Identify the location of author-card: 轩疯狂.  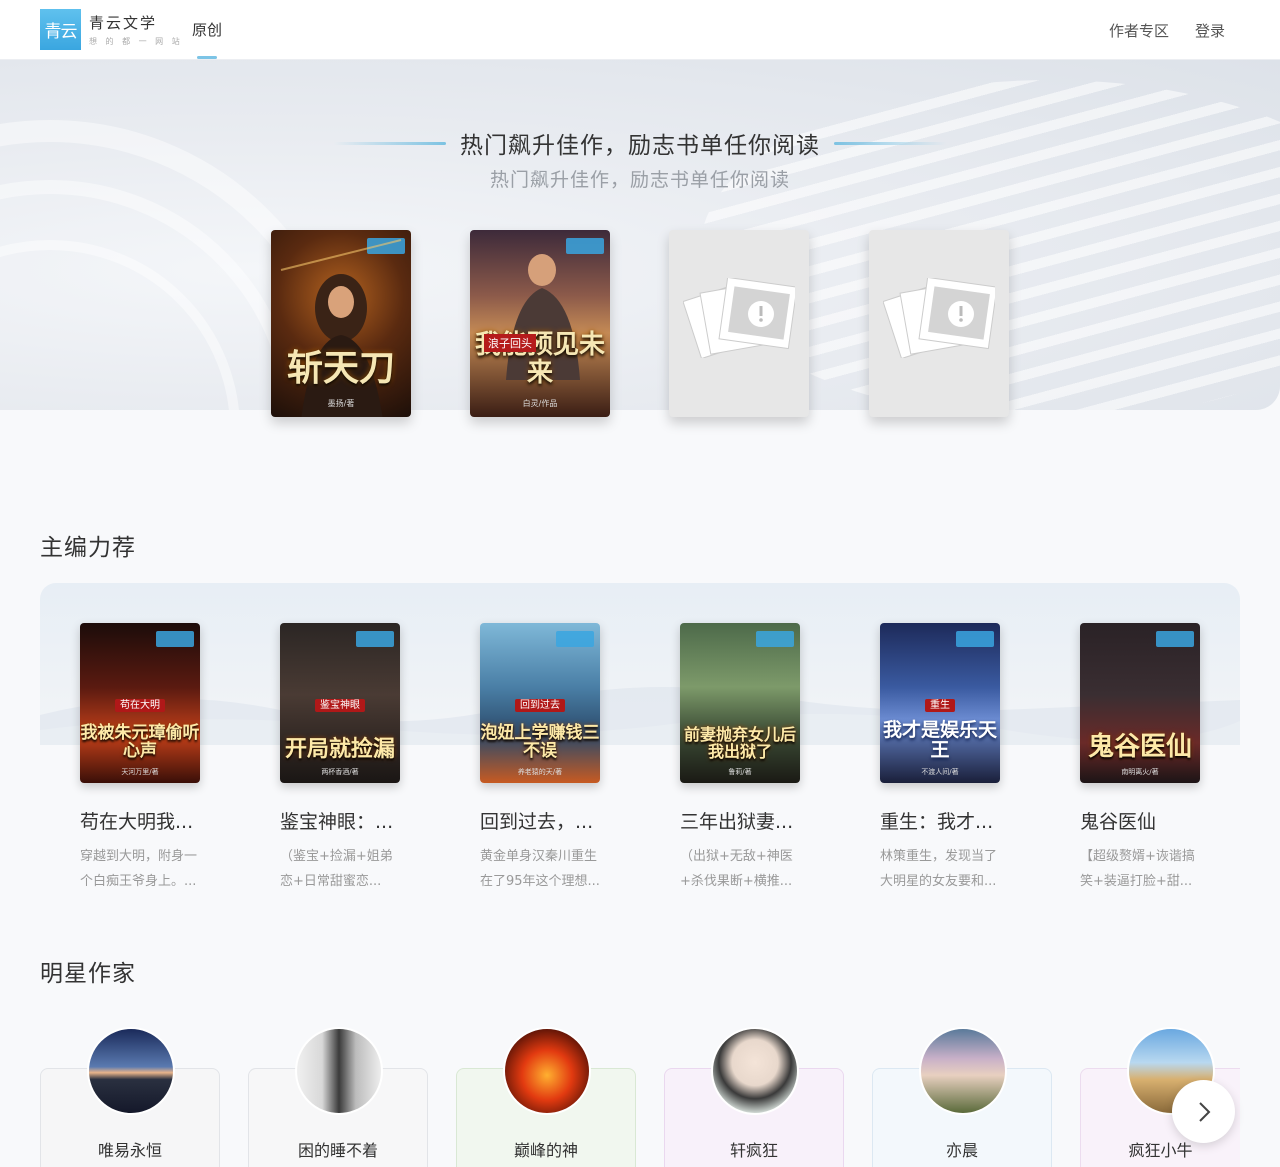
(754, 1097).